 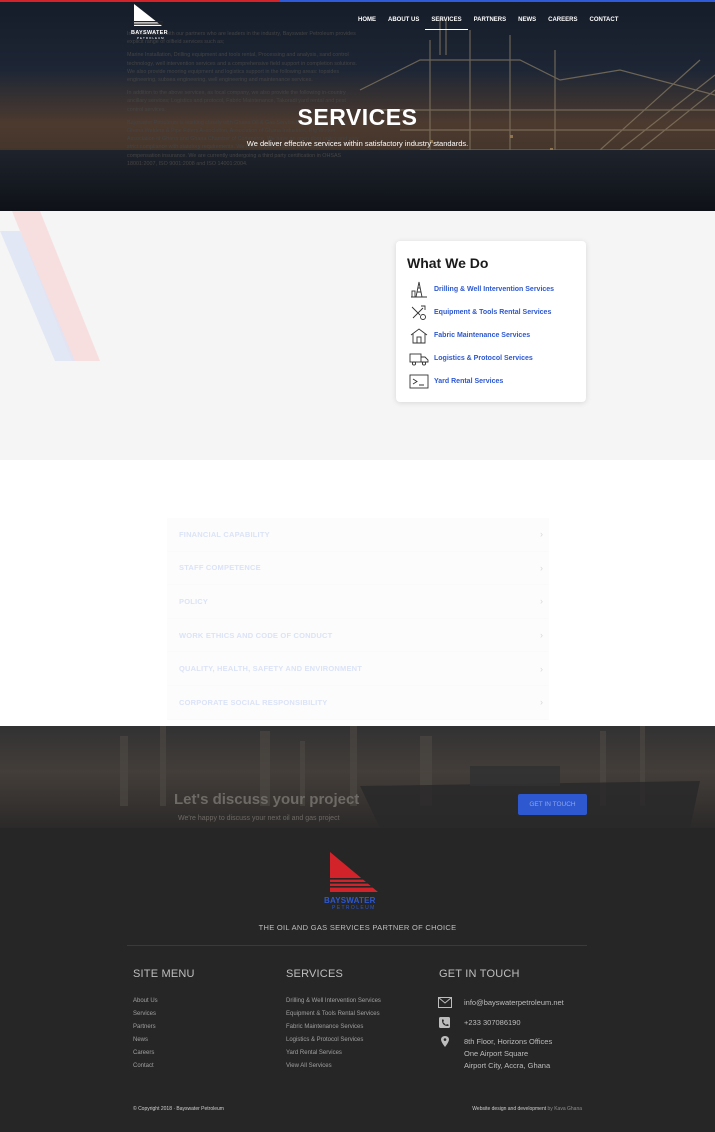 What do you see at coordinates (354, 908) in the screenshot?
I see `footer-logo-subtitle: PETROLEUM` at bounding box center [354, 908].